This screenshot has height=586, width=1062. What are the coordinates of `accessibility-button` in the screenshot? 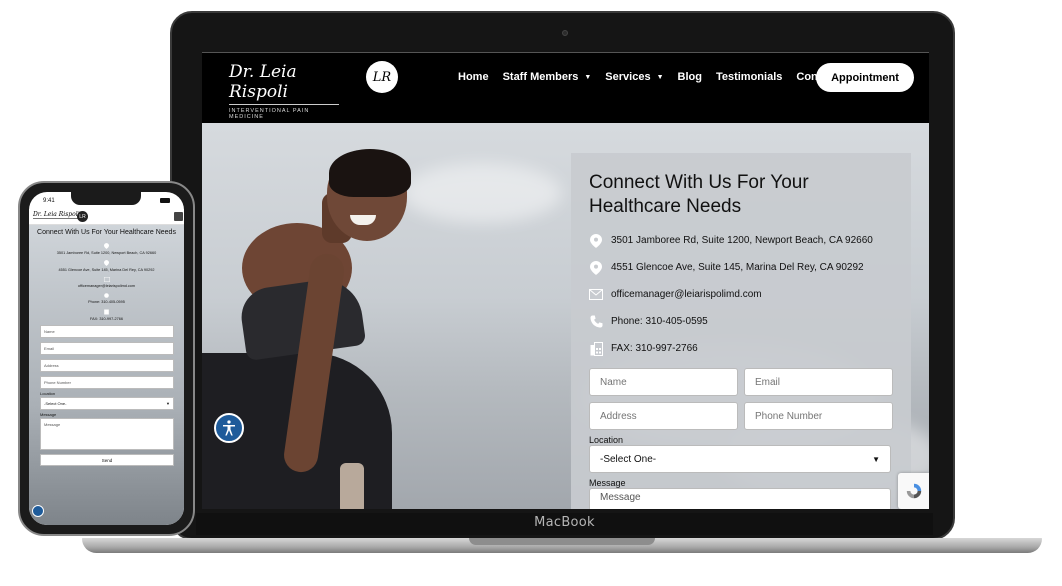 It's located at (229, 428).